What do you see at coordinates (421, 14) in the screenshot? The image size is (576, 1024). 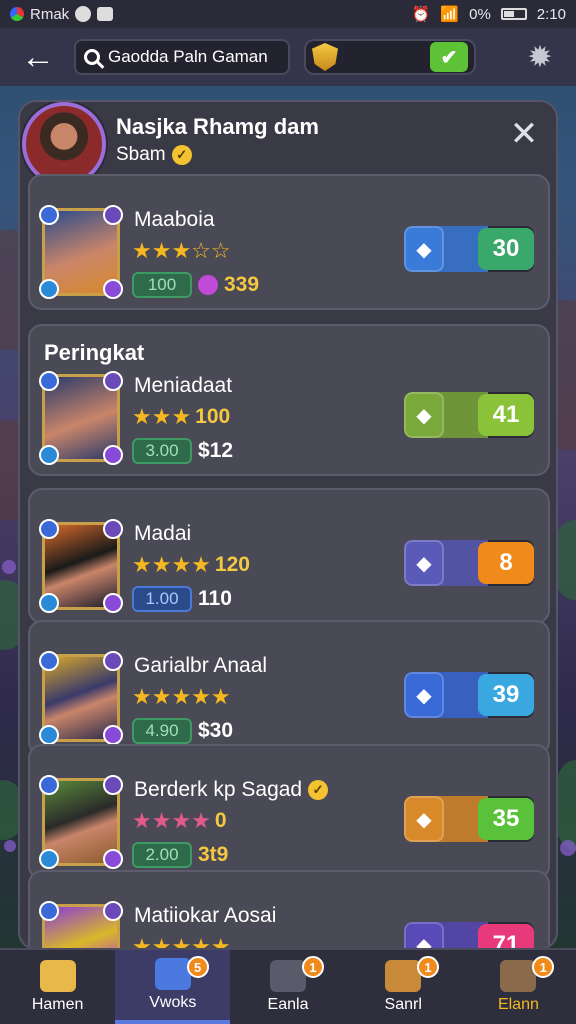 I see `alarm-icon: ⏰` at bounding box center [421, 14].